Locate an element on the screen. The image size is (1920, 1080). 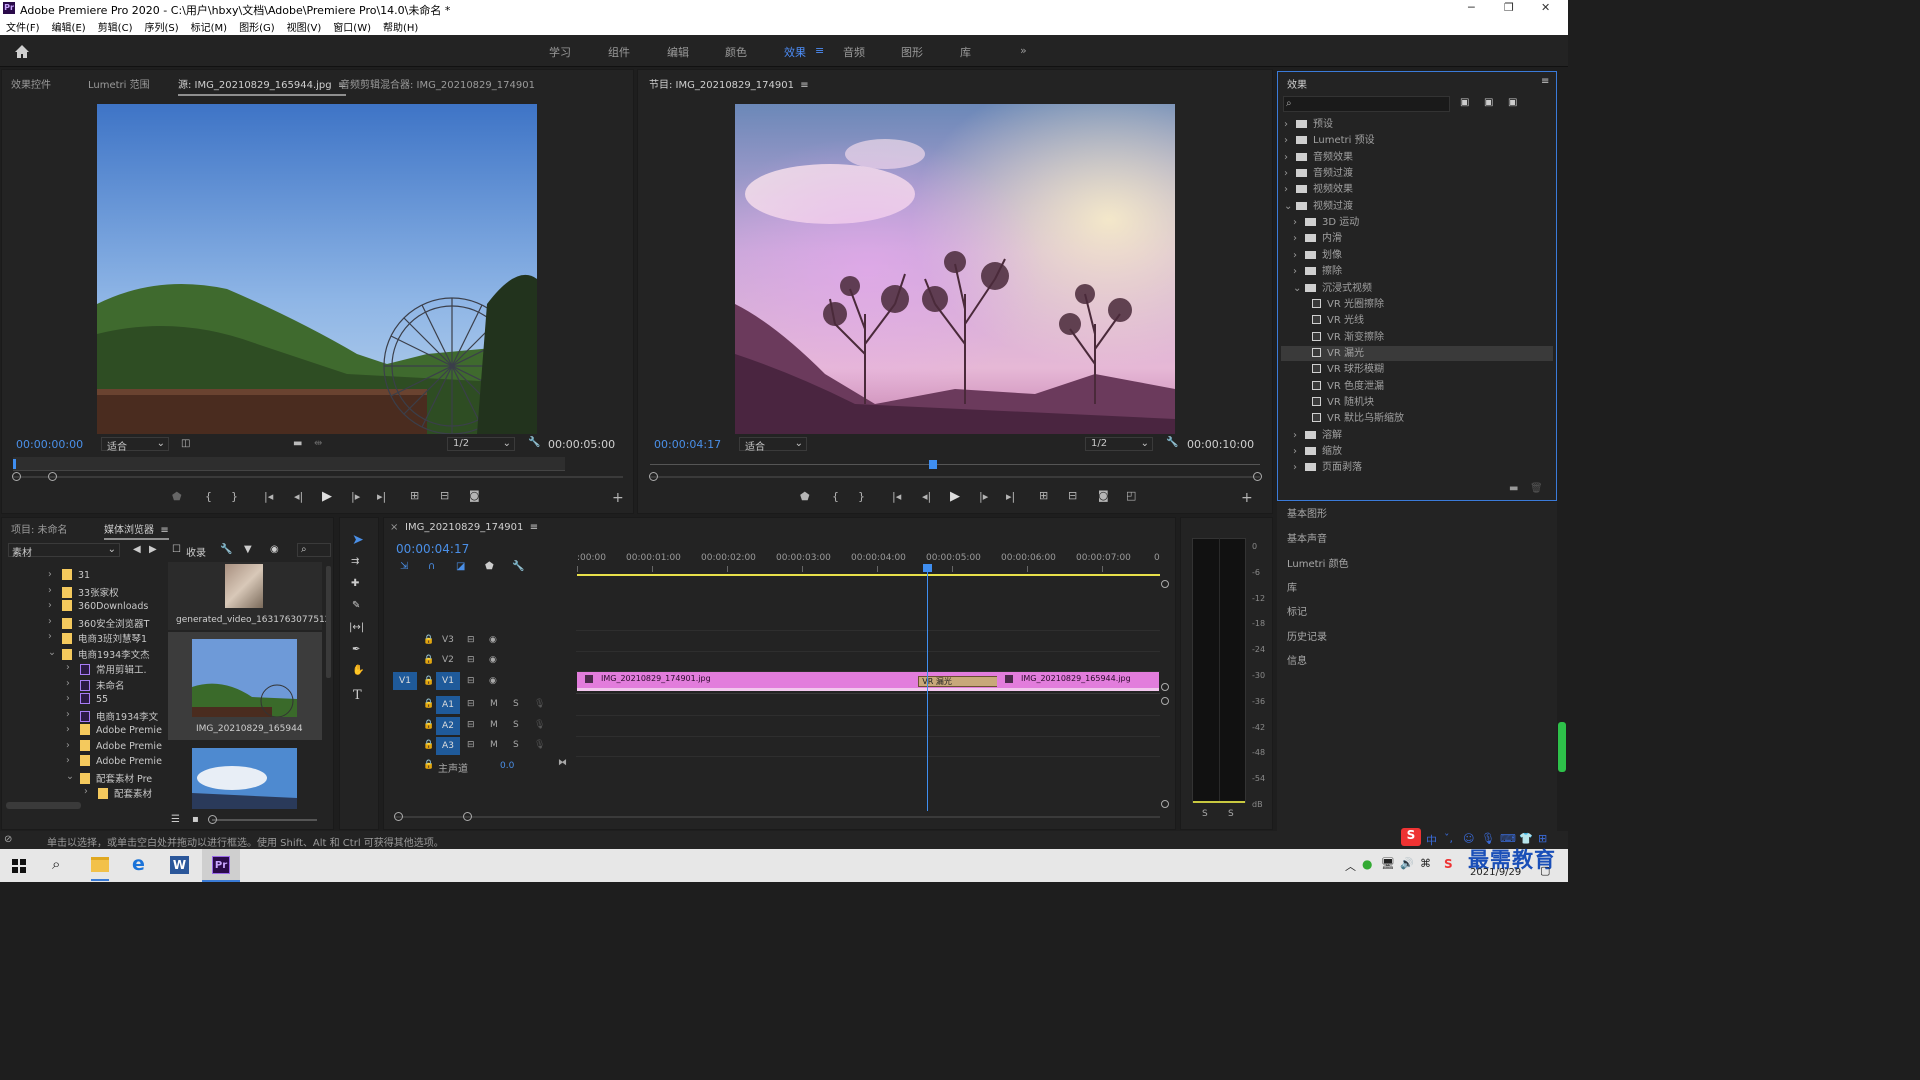
source-playhead is located at coordinates (14, 464).